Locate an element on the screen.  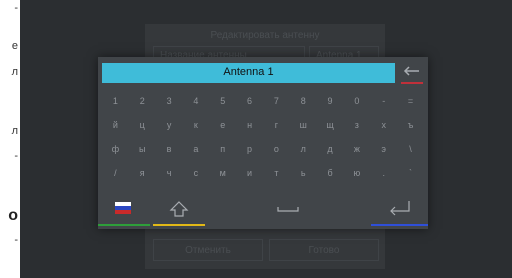
keyboard-key: к is located at coordinates (195, 125).